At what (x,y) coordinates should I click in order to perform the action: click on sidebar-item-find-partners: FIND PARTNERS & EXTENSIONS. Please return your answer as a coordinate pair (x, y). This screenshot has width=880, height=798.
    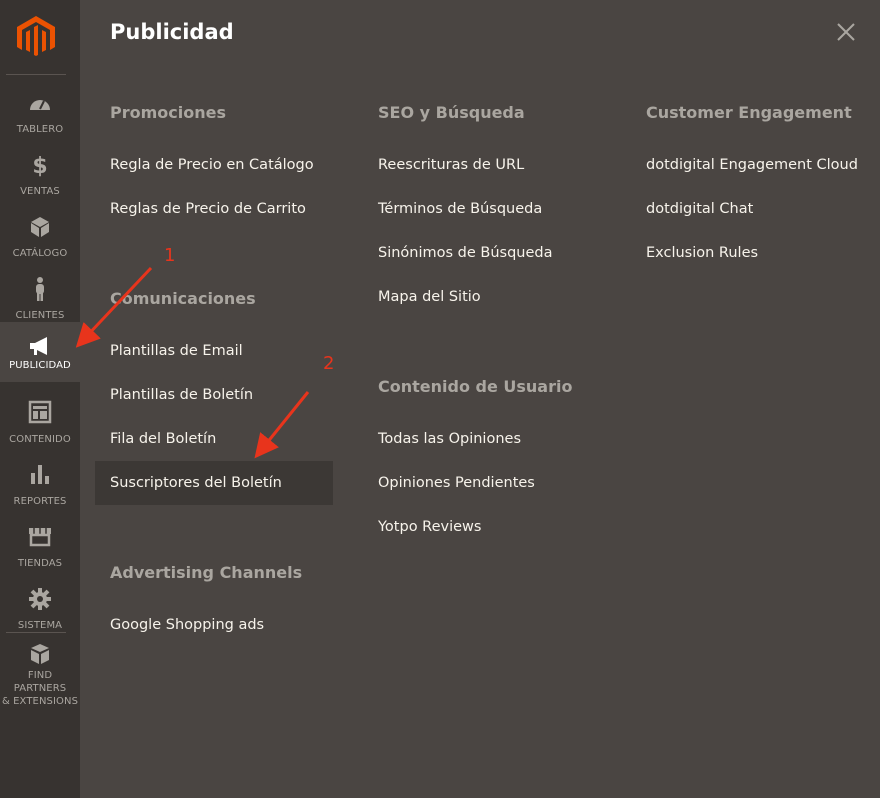
    Looking at the image, I should click on (40, 674).